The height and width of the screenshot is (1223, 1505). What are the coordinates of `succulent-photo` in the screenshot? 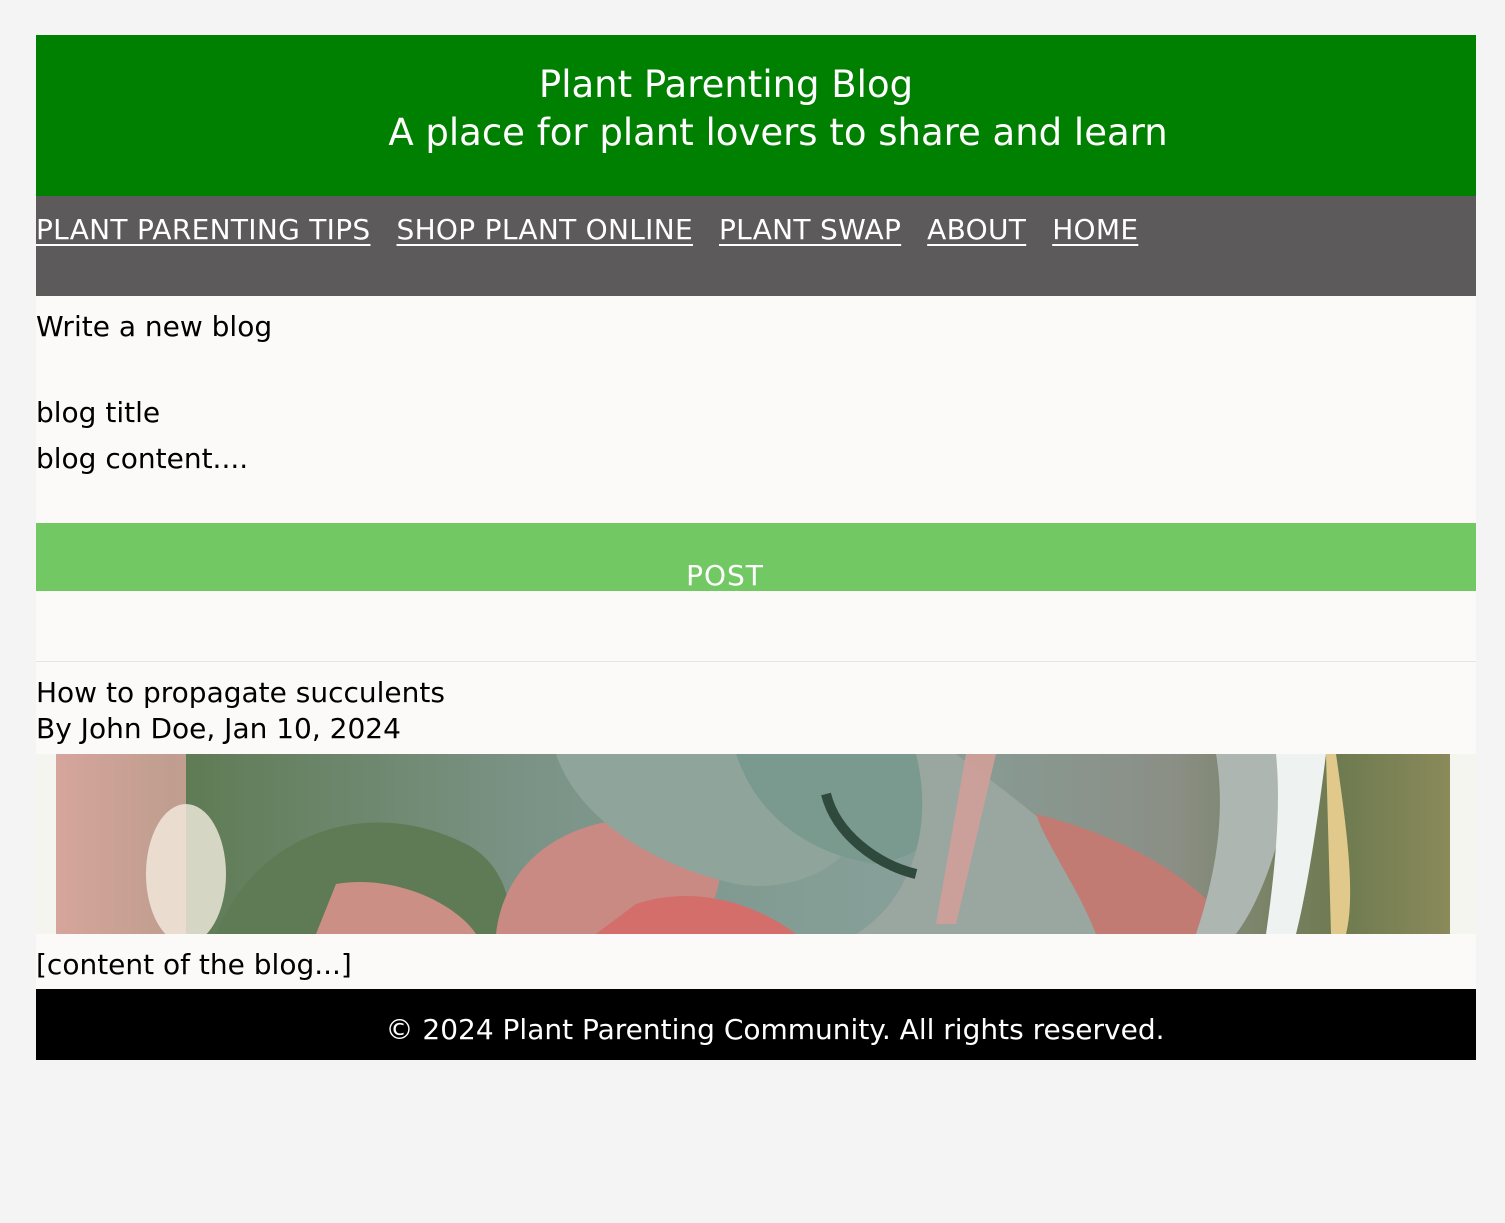 It's located at (756, 844).